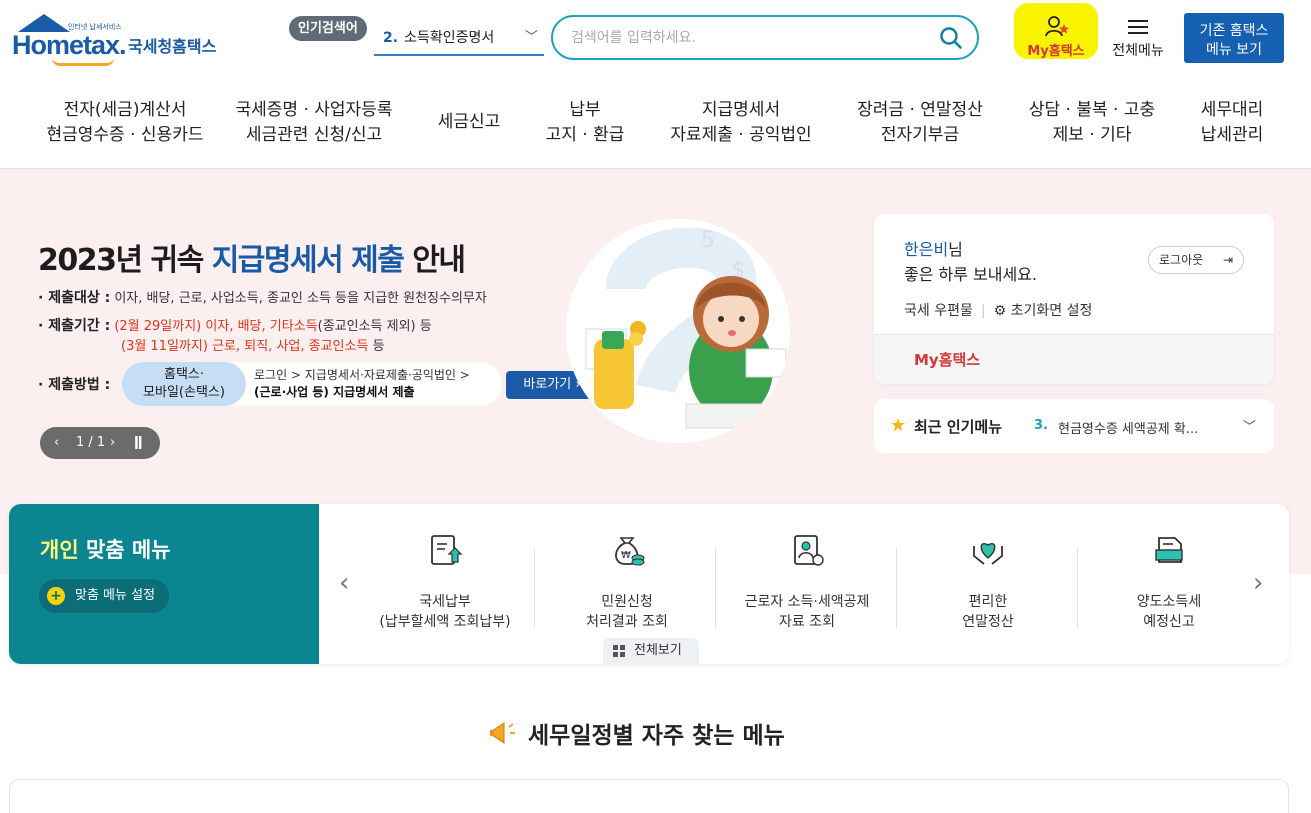  Describe the element at coordinates (807, 582) in the screenshot. I see `personal-menu-item-deduction: 근로자 소득·세액공제 자료 조회` at that location.